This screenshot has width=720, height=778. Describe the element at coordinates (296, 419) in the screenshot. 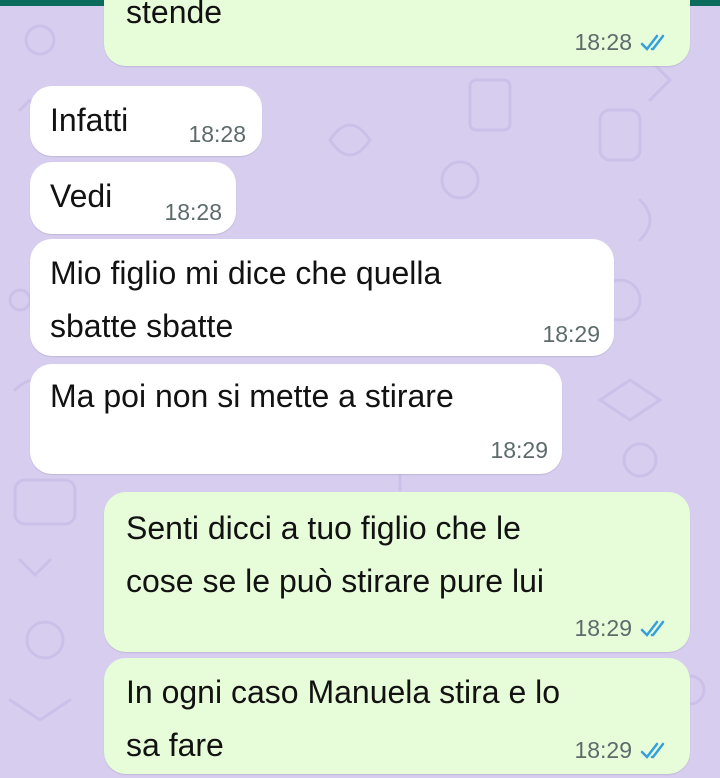

I see `message-bubble-incoming: Ma poi non si mette a stirare 18:29` at that location.